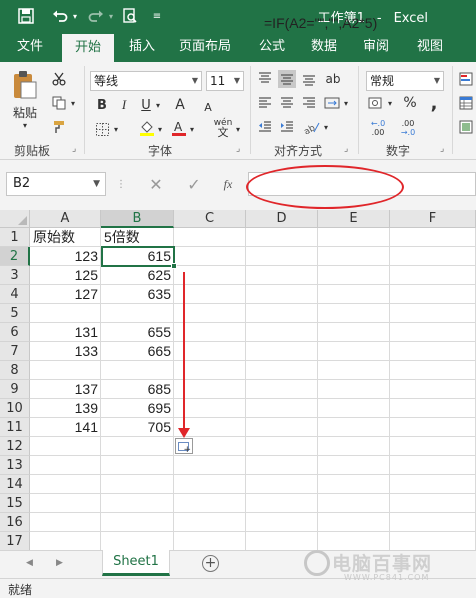  Describe the element at coordinates (15, 332) in the screenshot. I see `row-header-6: 6` at that location.